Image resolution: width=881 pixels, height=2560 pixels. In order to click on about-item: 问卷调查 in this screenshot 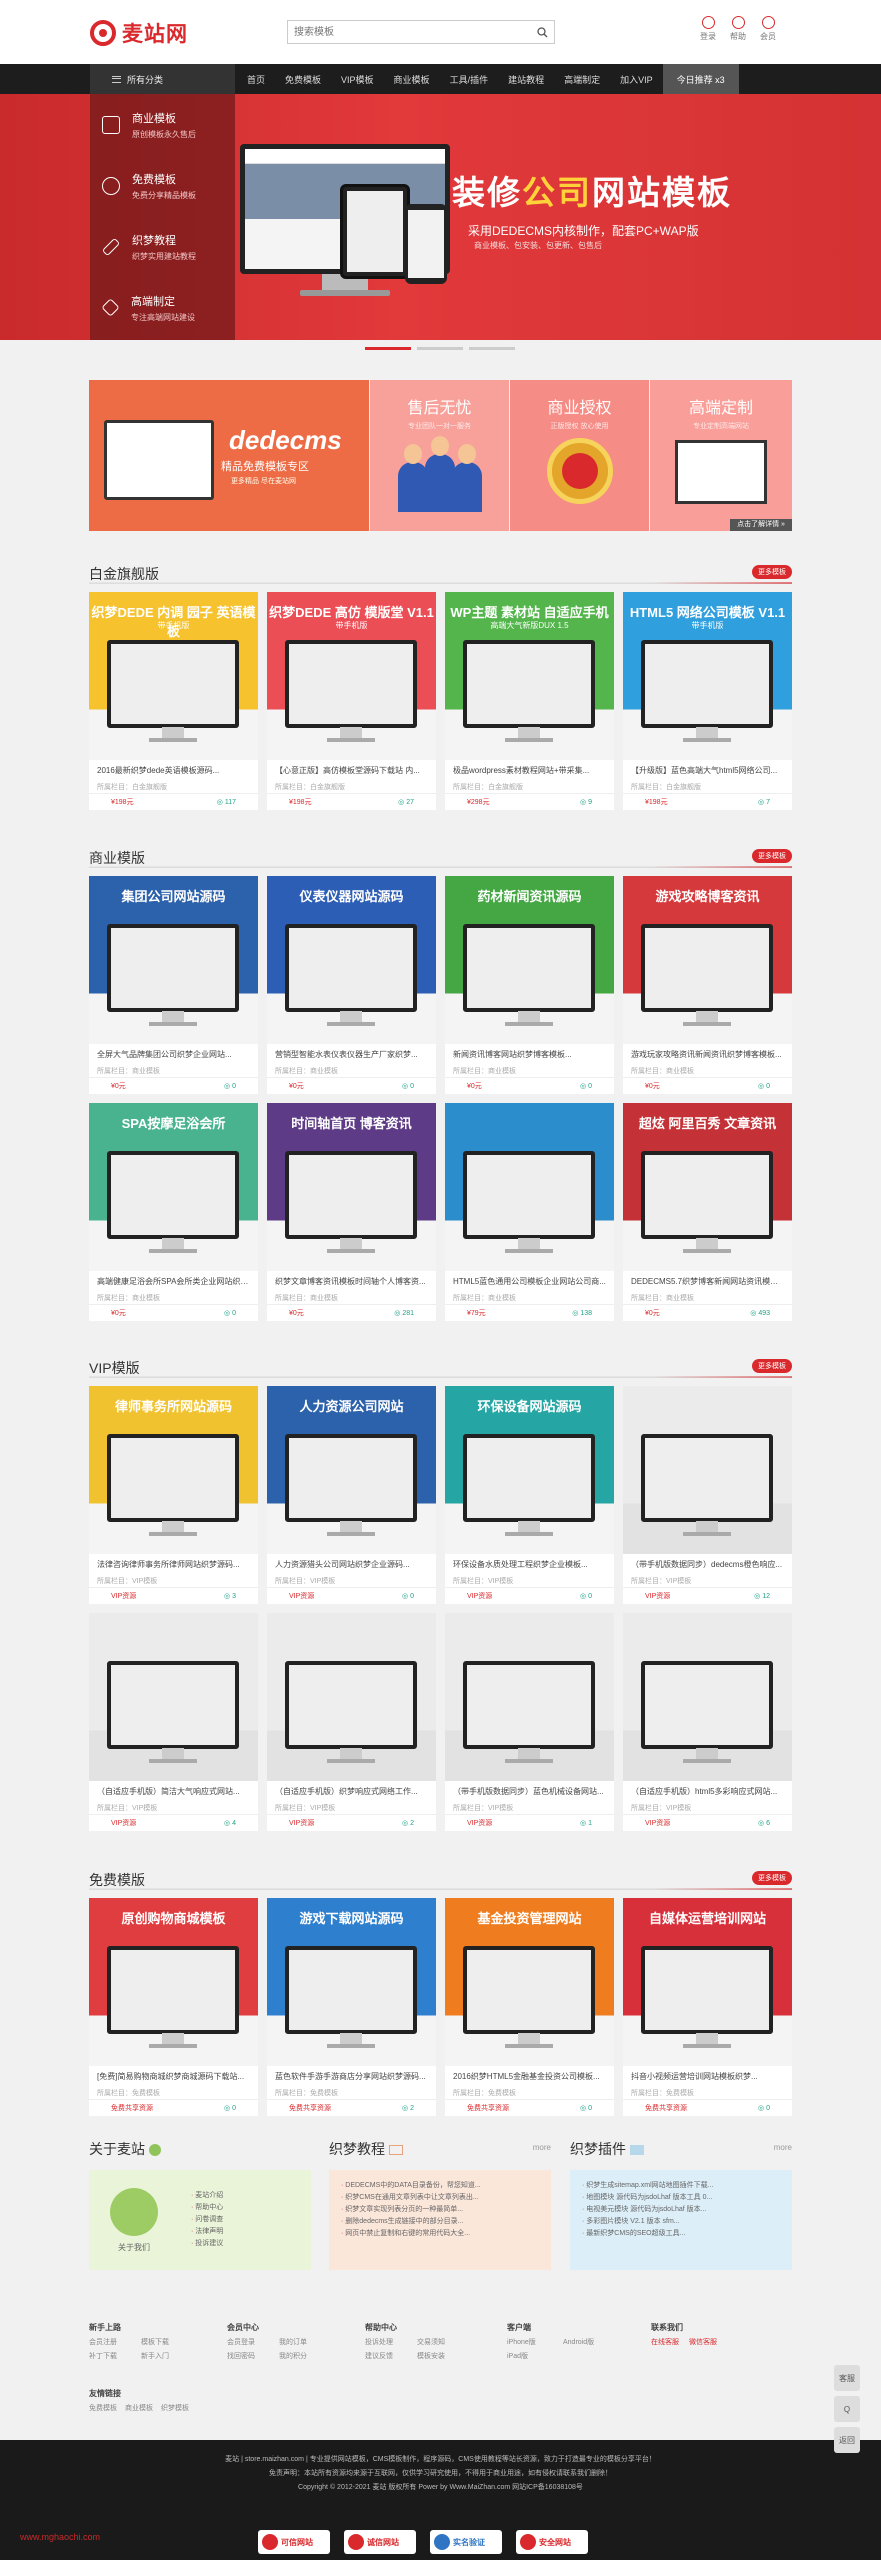, I will do `click(207, 2220)`.